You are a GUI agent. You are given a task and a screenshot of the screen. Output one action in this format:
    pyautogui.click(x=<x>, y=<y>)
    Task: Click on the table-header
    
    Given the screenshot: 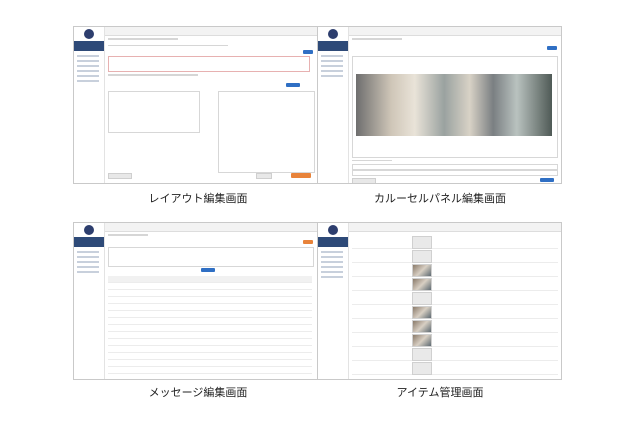 What is the action you would take?
    pyautogui.click(x=210, y=279)
    